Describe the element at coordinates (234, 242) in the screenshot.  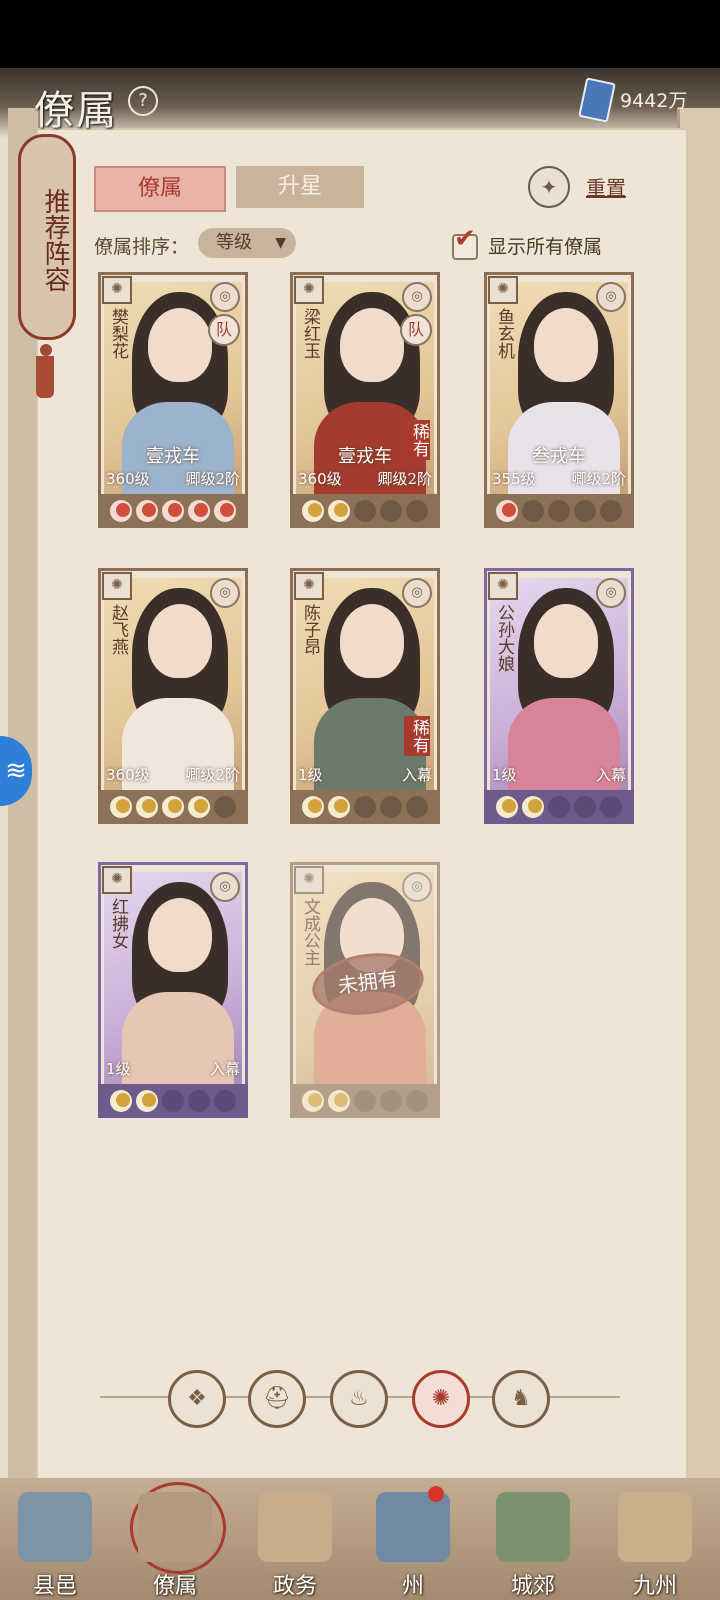
I see `sort-value: 等级` at that location.